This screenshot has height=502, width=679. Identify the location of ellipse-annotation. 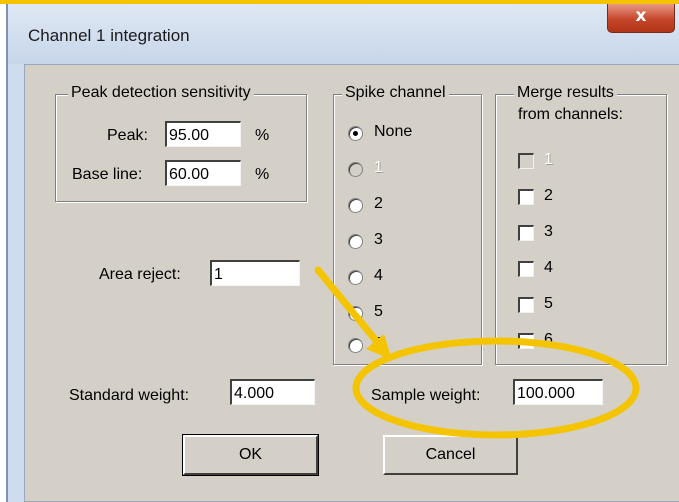
(496, 388).